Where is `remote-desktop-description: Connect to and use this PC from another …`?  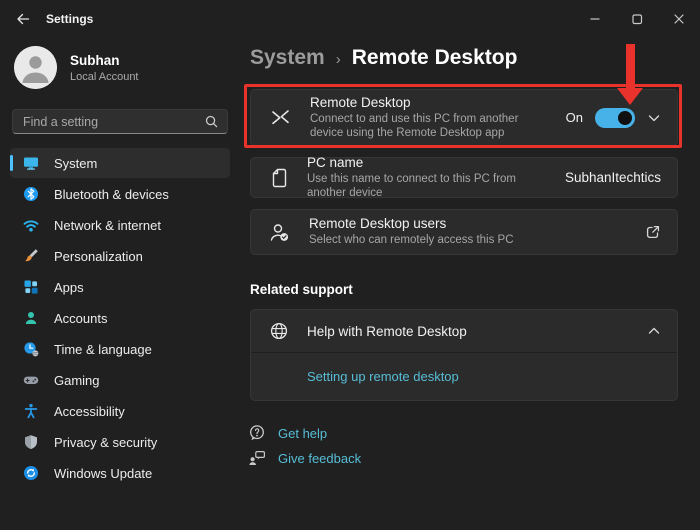
remote-desktop-description: Connect to and use this PC from another … is located at coordinates (414, 126).